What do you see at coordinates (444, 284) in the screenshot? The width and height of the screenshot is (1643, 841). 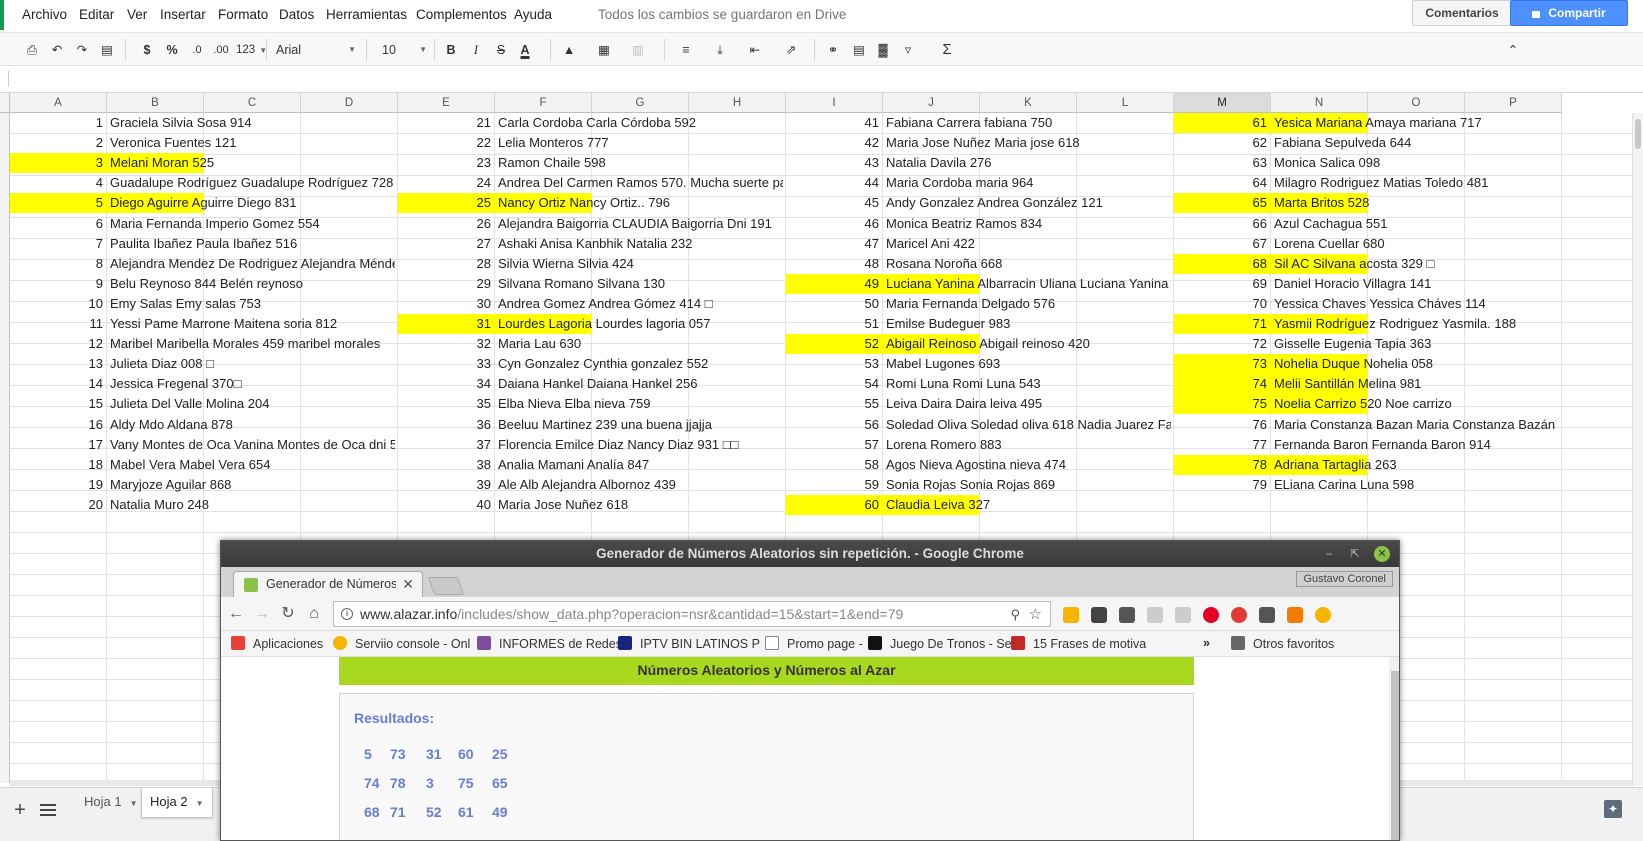 I see `row-number-cell: 29` at bounding box center [444, 284].